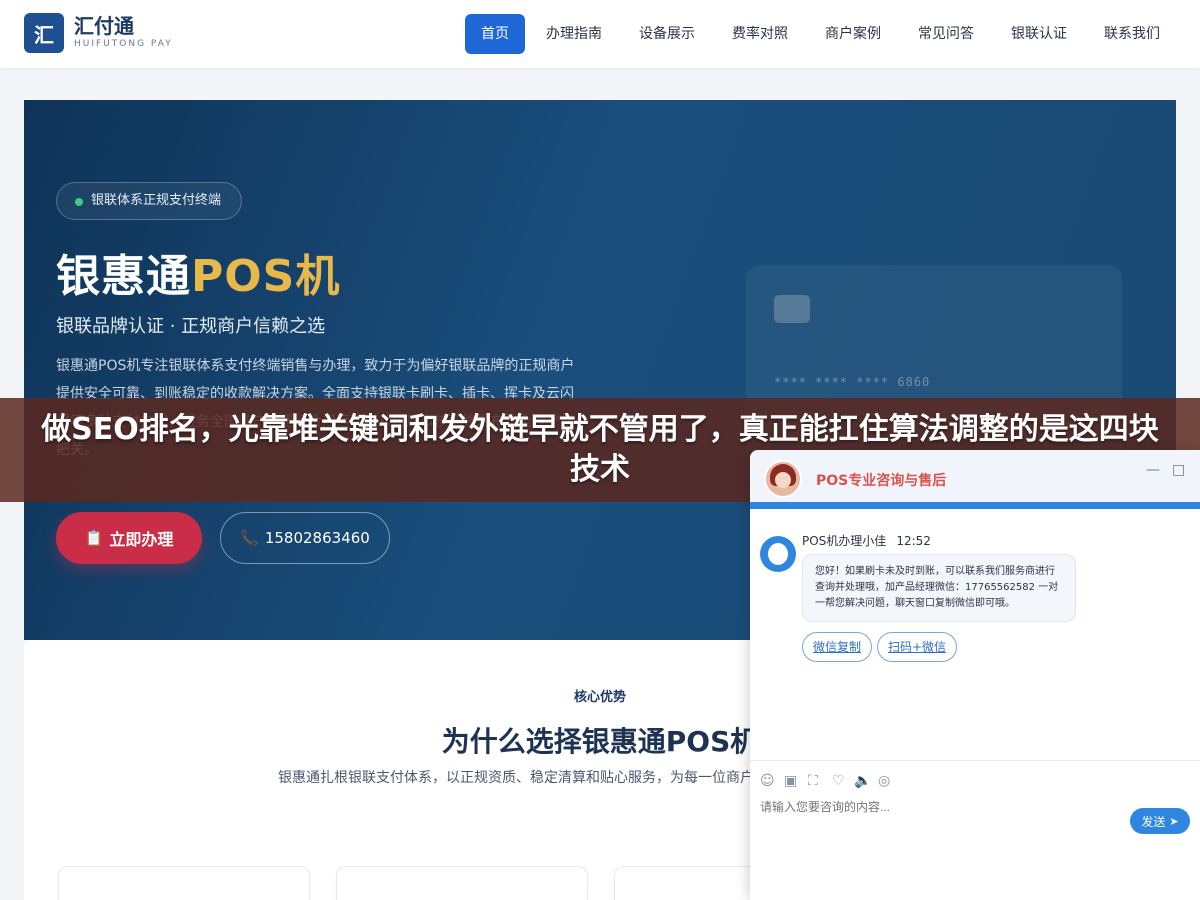 This screenshot has width=1200, height=900. What do you see at coordinates (141, 539) in the screenshot?
I see `apply-now-label: 立即办理` at bounding box center [141, 539].